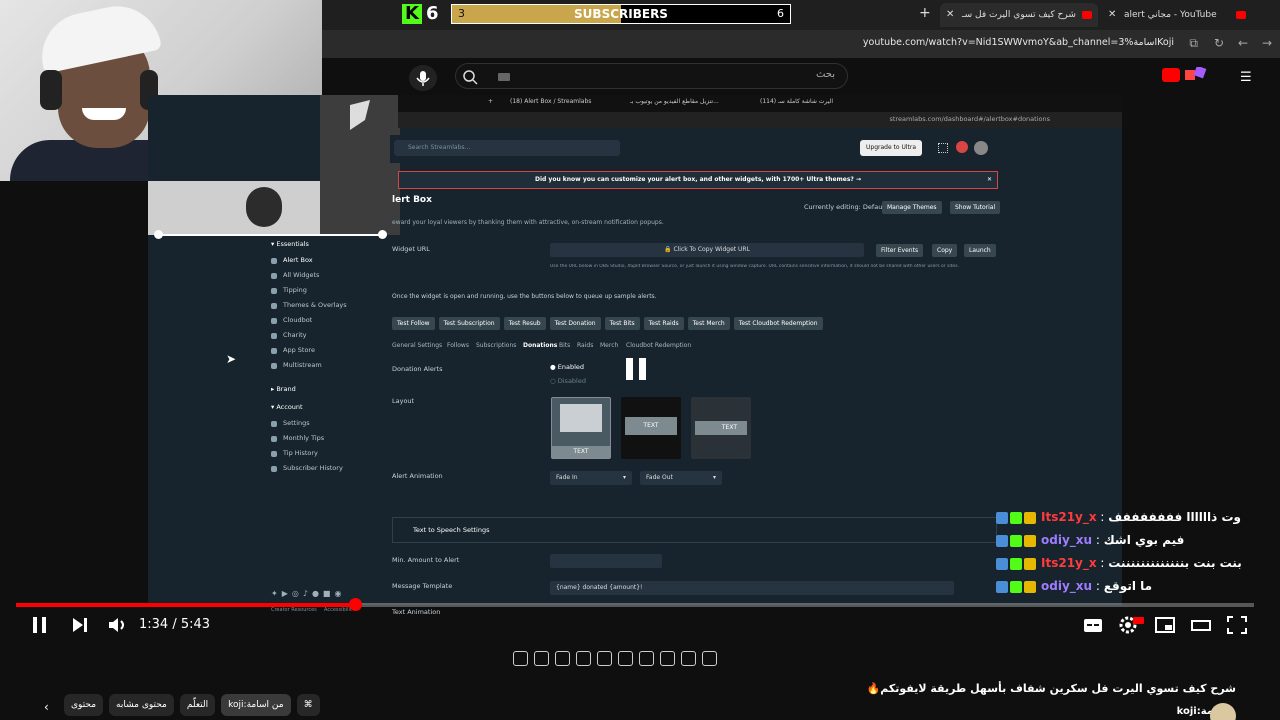 The width and height of the screenshot is (1280, 720). What do you see at coordinates (40, 628) in the screenshot?
I see `pause-button` at bounding box center [40, 628].